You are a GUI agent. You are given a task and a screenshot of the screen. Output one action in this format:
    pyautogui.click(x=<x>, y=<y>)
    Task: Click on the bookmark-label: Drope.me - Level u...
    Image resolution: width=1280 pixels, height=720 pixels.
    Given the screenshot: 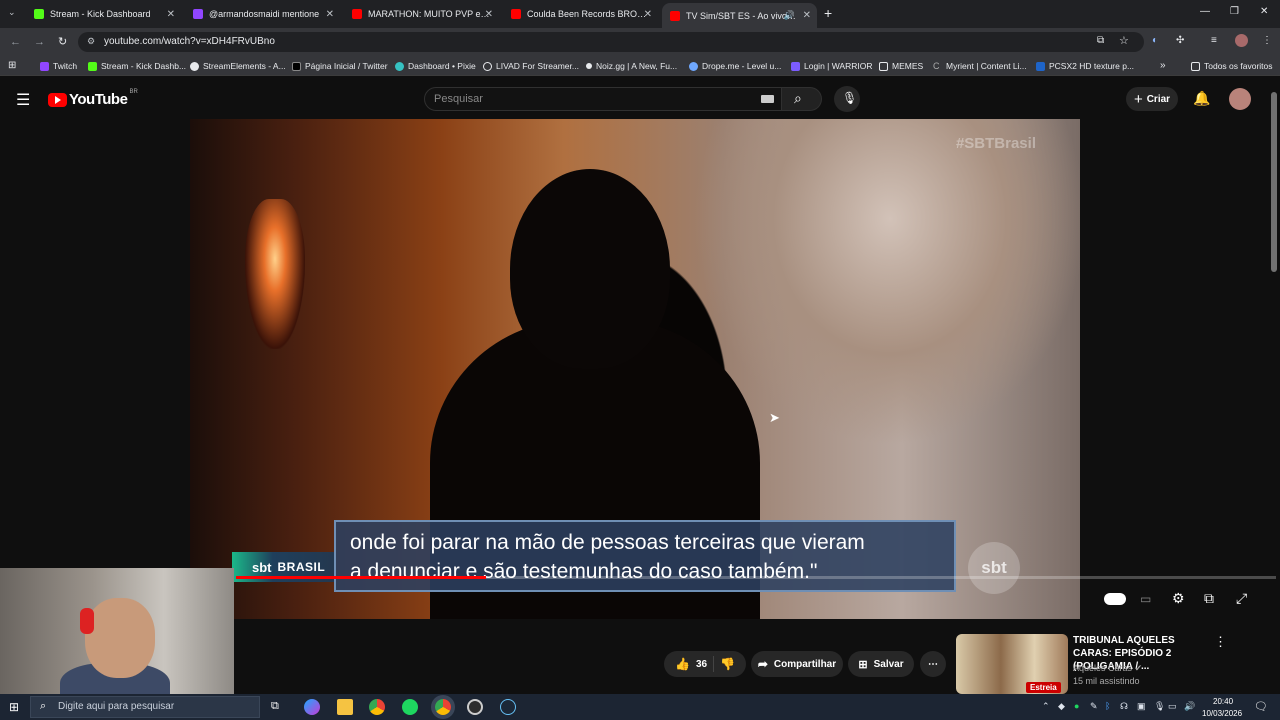 What is the action you would take?
    pyautogui.click(x=742, y=66)
    